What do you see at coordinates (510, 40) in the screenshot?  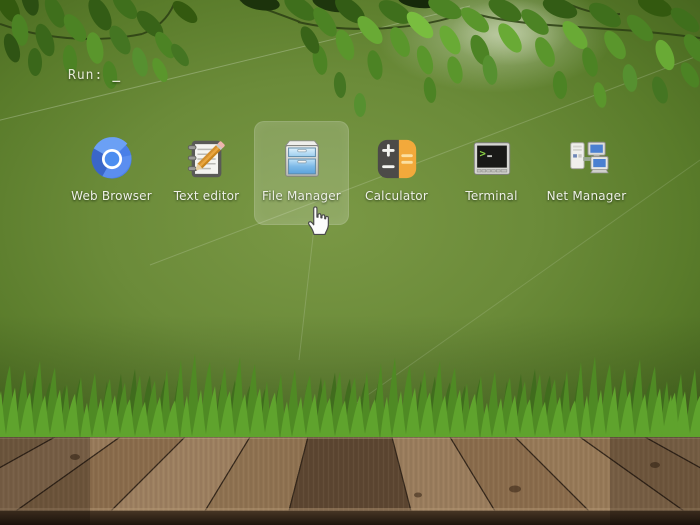 I see `light-haze-small` at bounding box center [510, 40].